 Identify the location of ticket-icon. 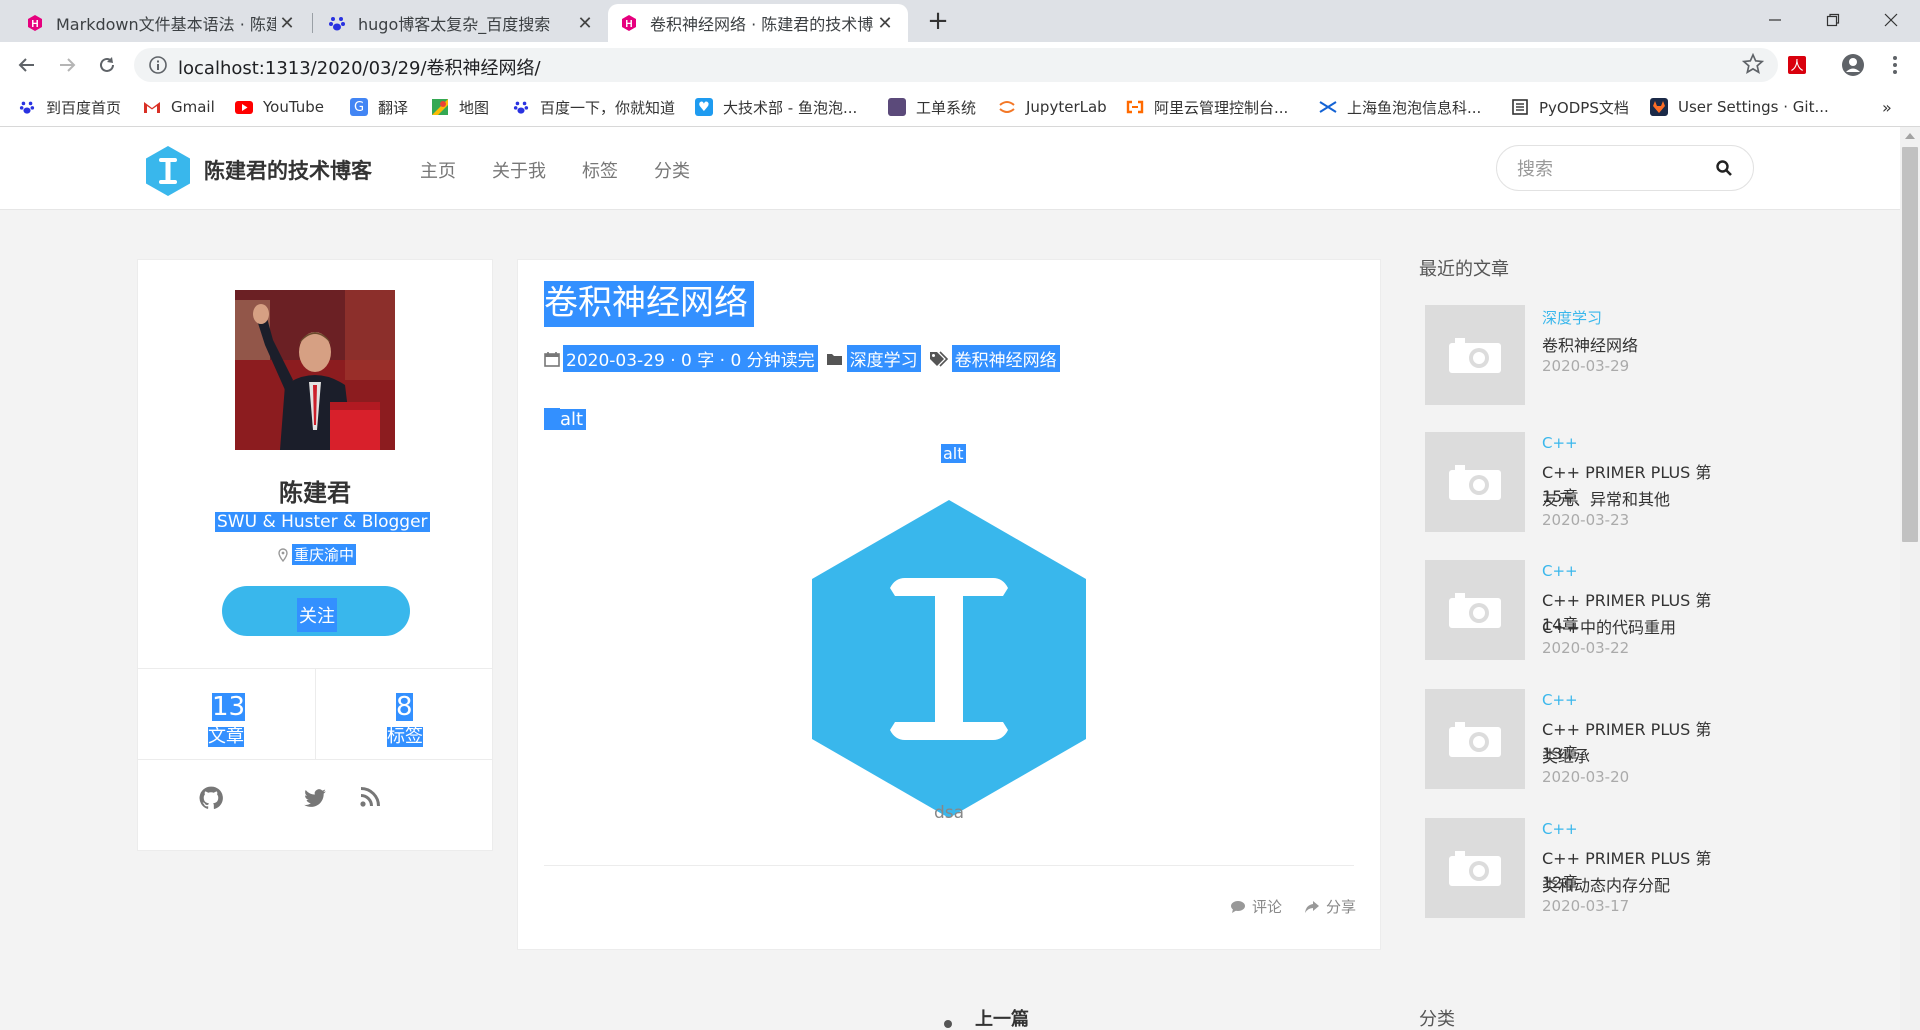
(897, 107).